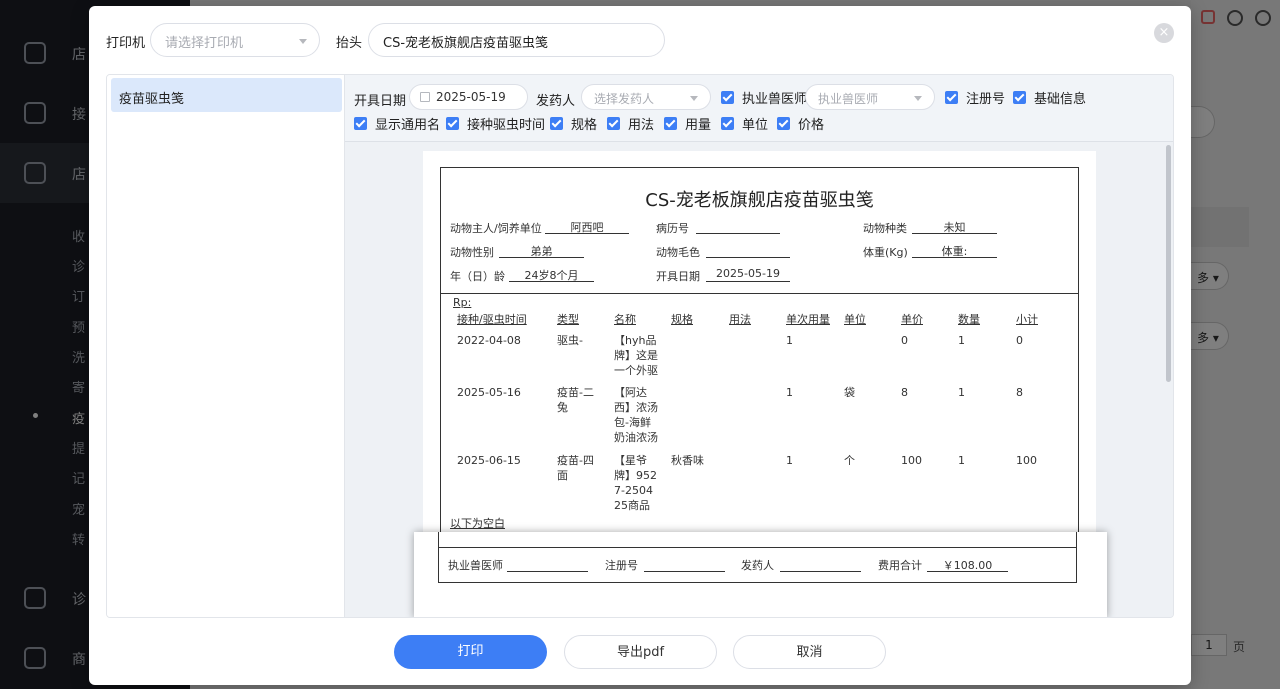  What do you see at coordinates (757, 557) in the screenshot?
I see `footer-frame: 执业兽医师 注册号 发药人 费用合计 ￥108.00` at bounding box center [757, 557].